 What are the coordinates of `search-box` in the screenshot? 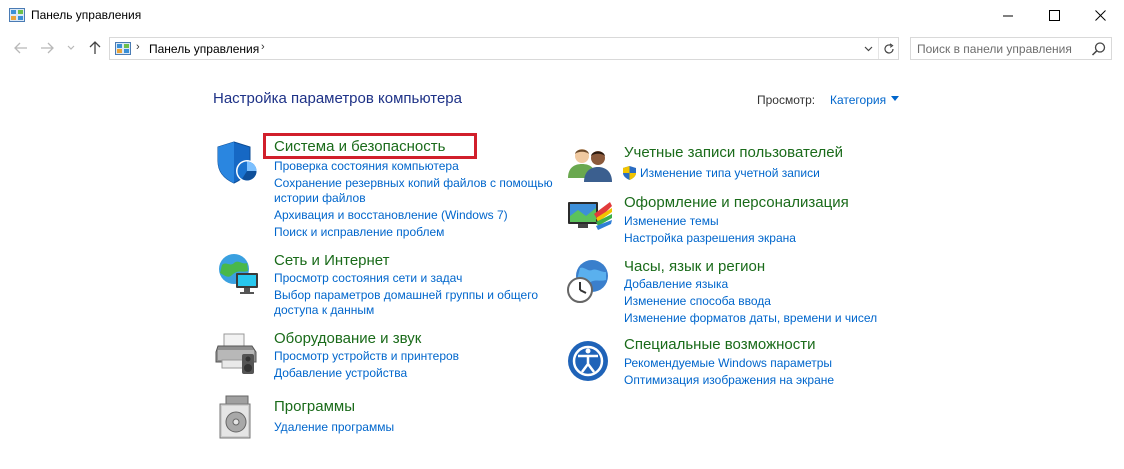 It's located at (1011, 48).